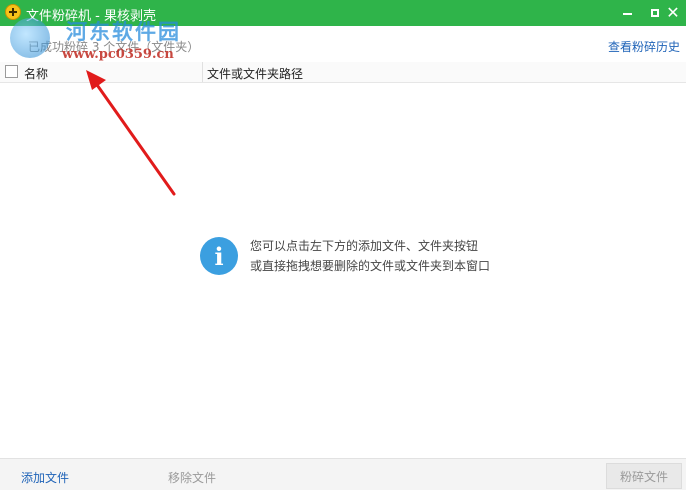 This screenshot has width=686, height=490. I want to click on minimize-button, so click(627, 13).